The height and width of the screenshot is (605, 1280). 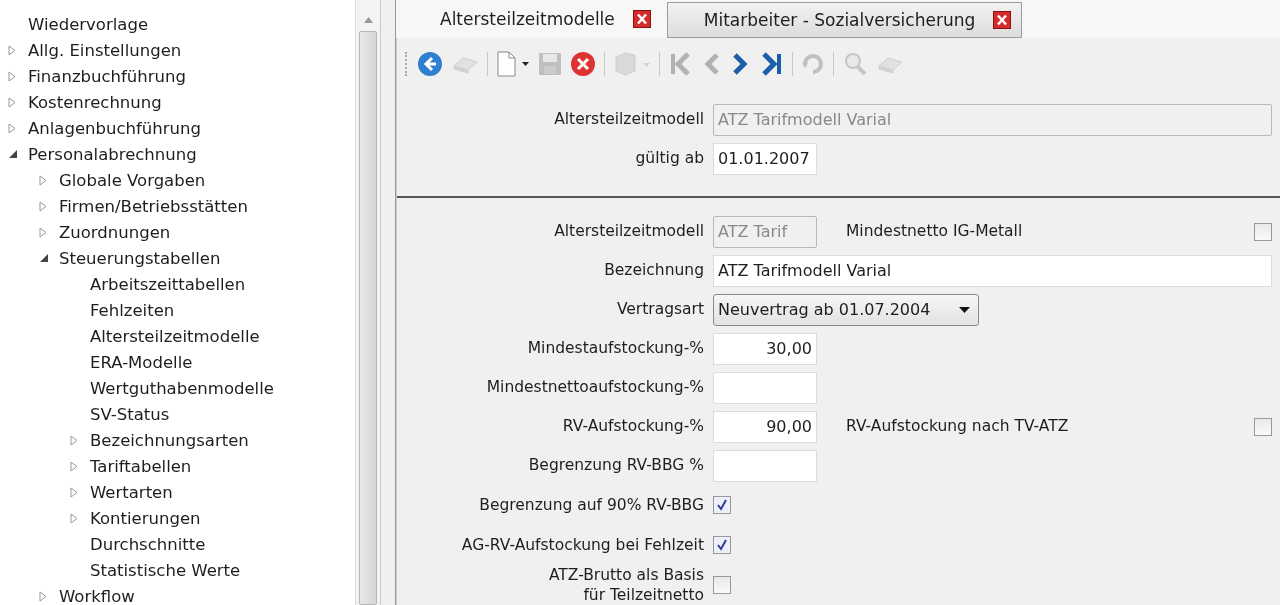 What do you see at coordinates (964, 309) in the screenshot?
I see `caret-icon` at bounding box center [964, 309].